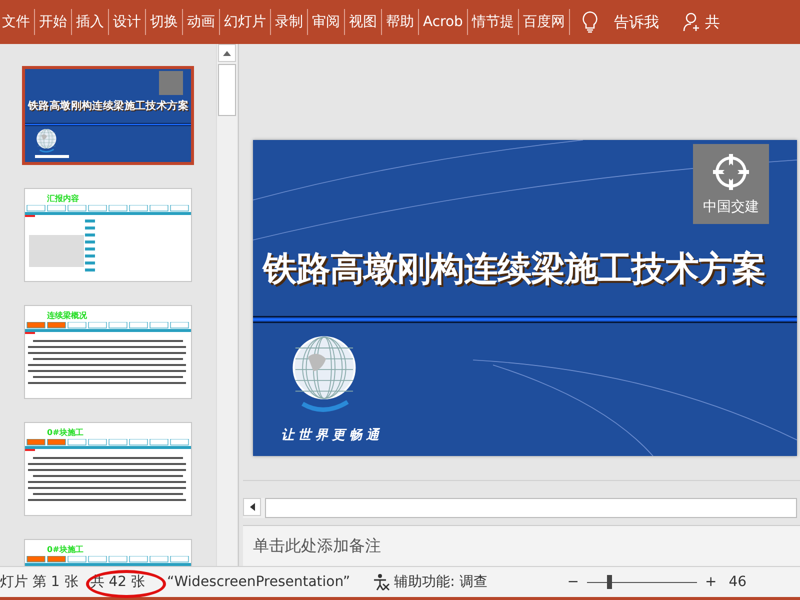  I want to click on slogan-text: 让世界更畅通, so click(332, 435).